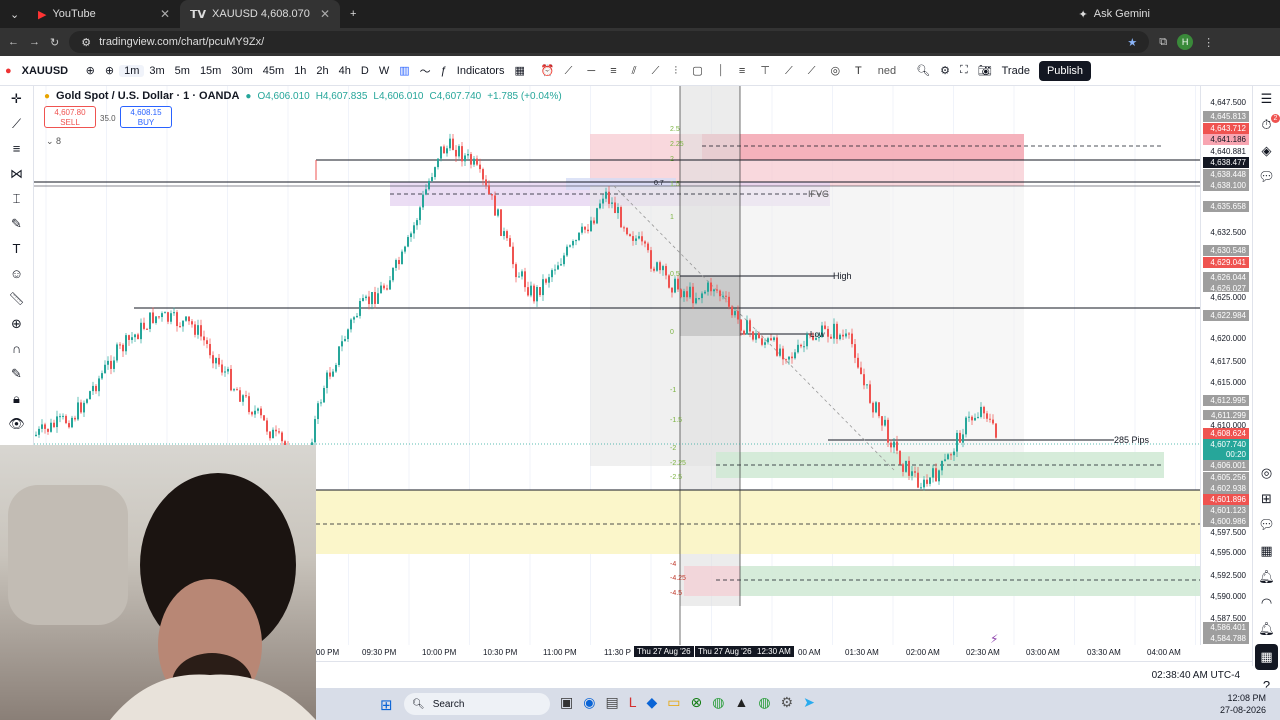 The height and width of the screenshot is (720, 1280). What do you see at coordinates (444, 71) in the screenshot?
I see `indicators-icon: ƒ` at bounding box center [444, 71].